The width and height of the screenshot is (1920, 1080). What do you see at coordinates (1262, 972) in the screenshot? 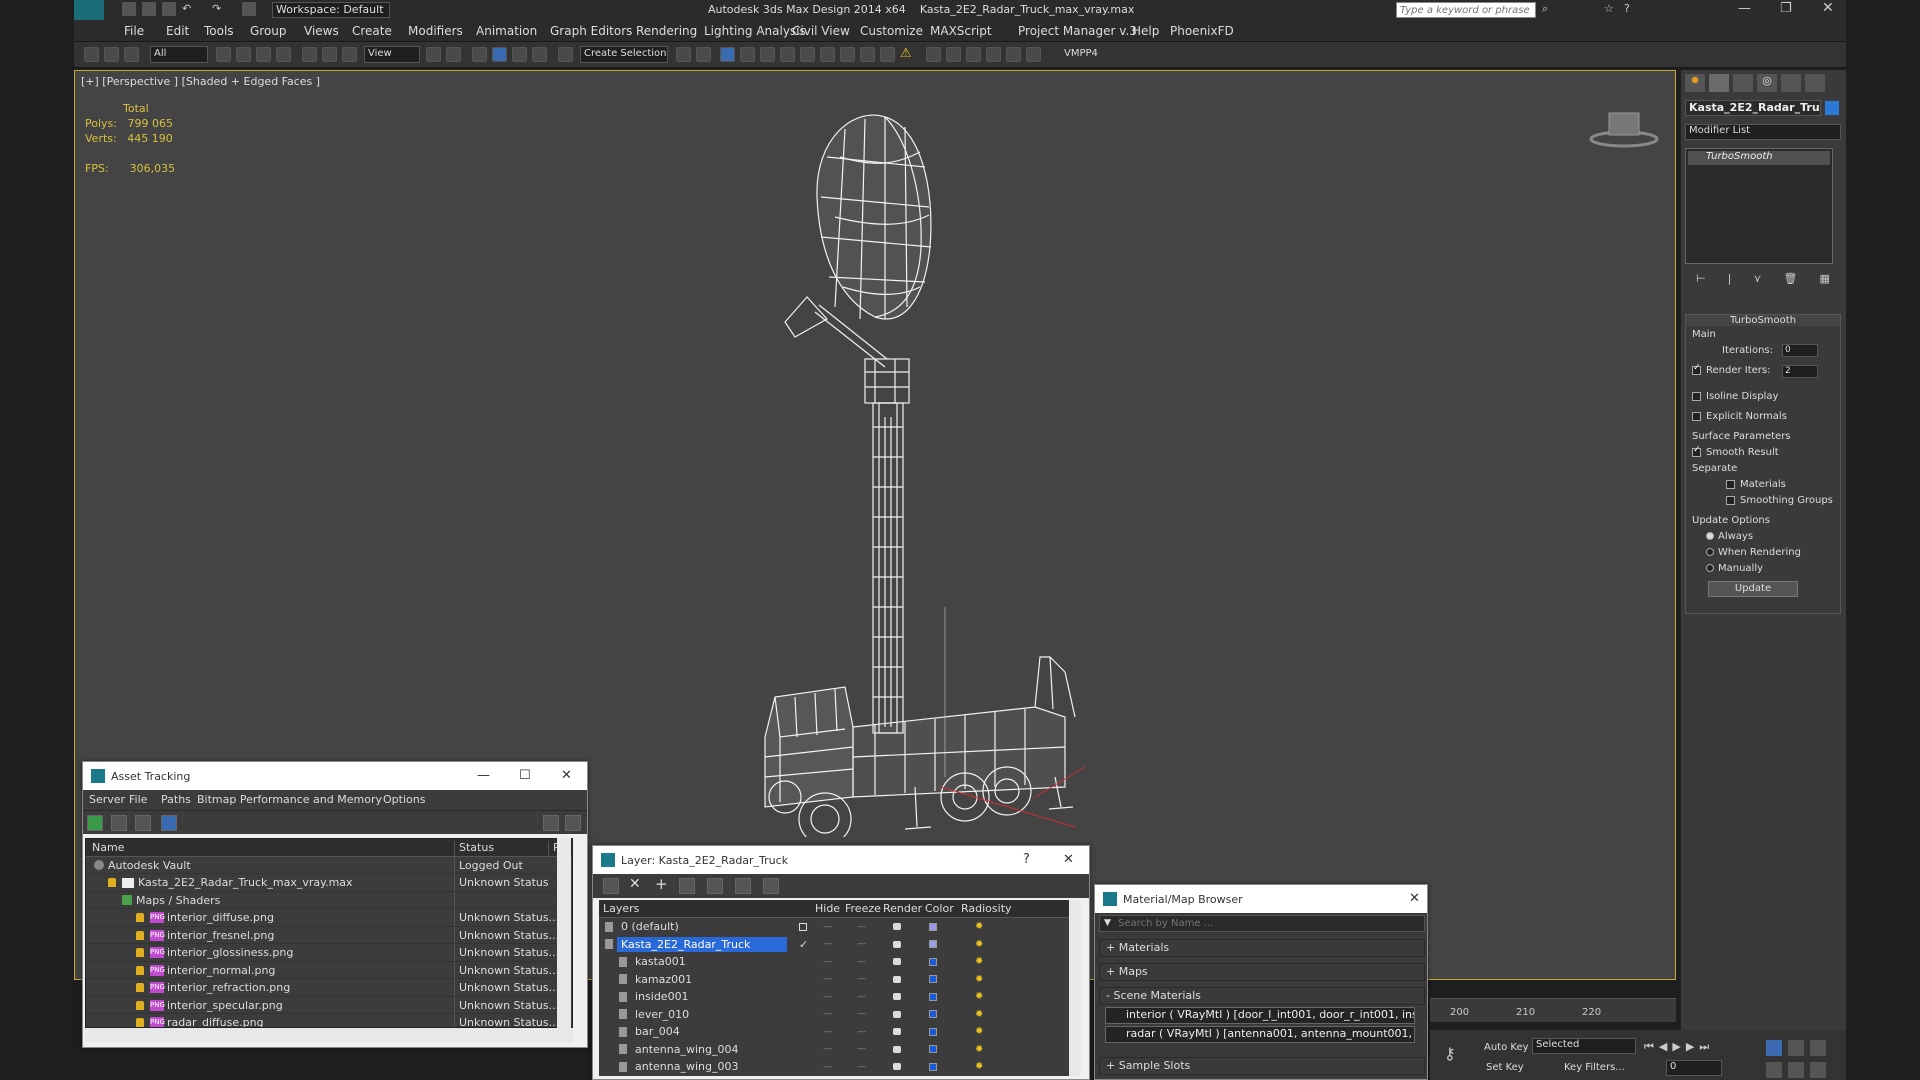
I see `maps-section: + Maps` at bounding box center [1262, 972].